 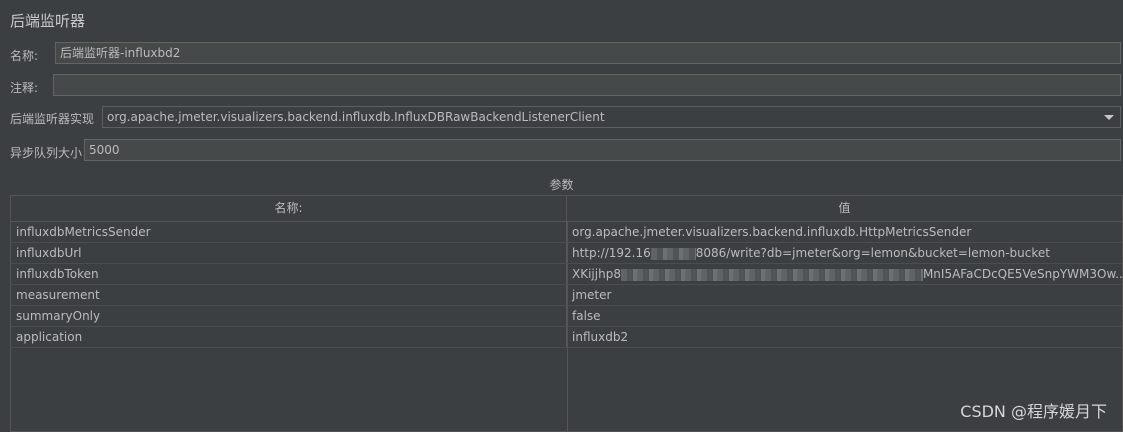 What do you see at coordinates (611, 253) in the screenshot?
I see `param-value-prefix: http://192.16` at bounding box center [611, 253].